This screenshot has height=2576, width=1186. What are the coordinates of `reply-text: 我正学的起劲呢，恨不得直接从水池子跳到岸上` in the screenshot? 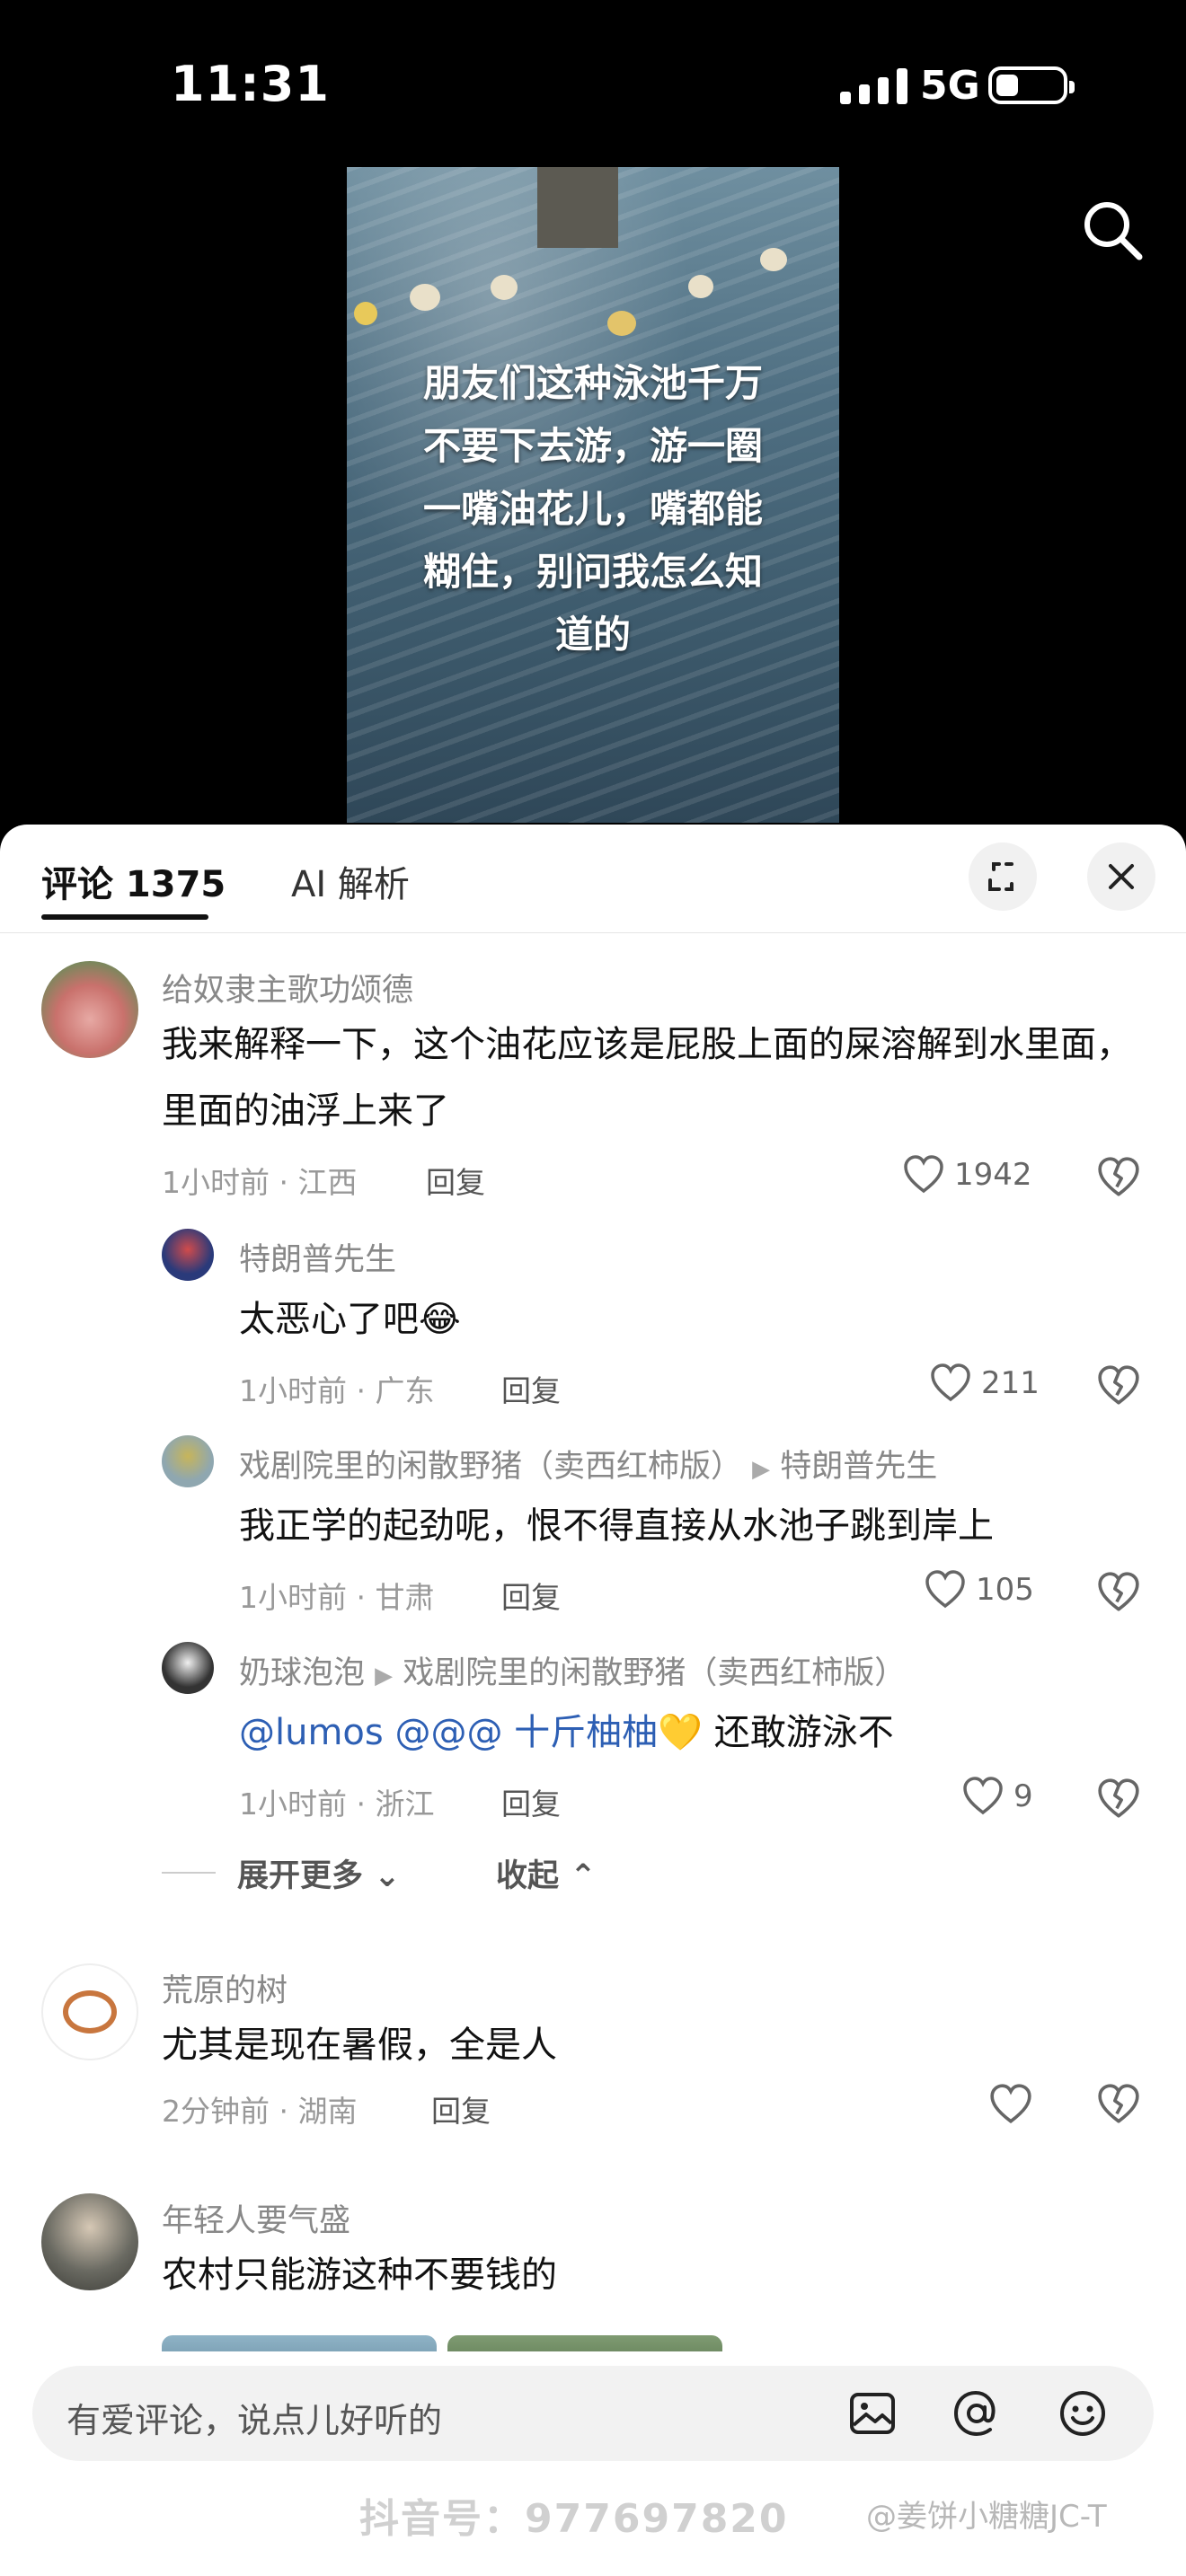 It's located at (616, 1526).